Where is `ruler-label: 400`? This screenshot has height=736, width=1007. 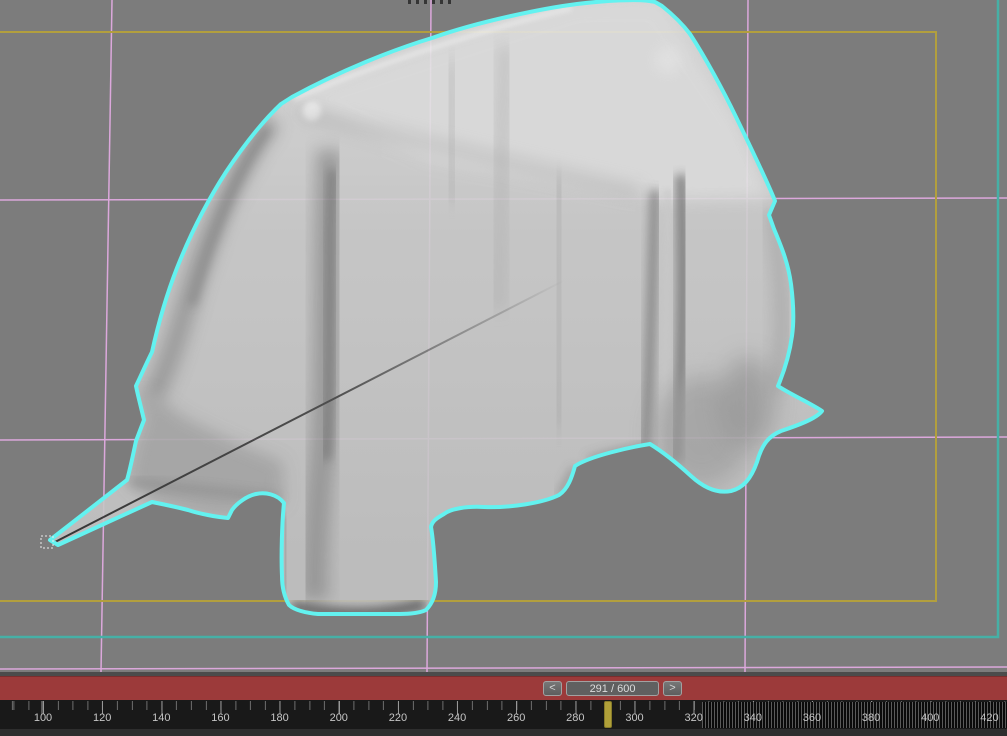
ruler-label: 400 is located at coordinates (930, 718).